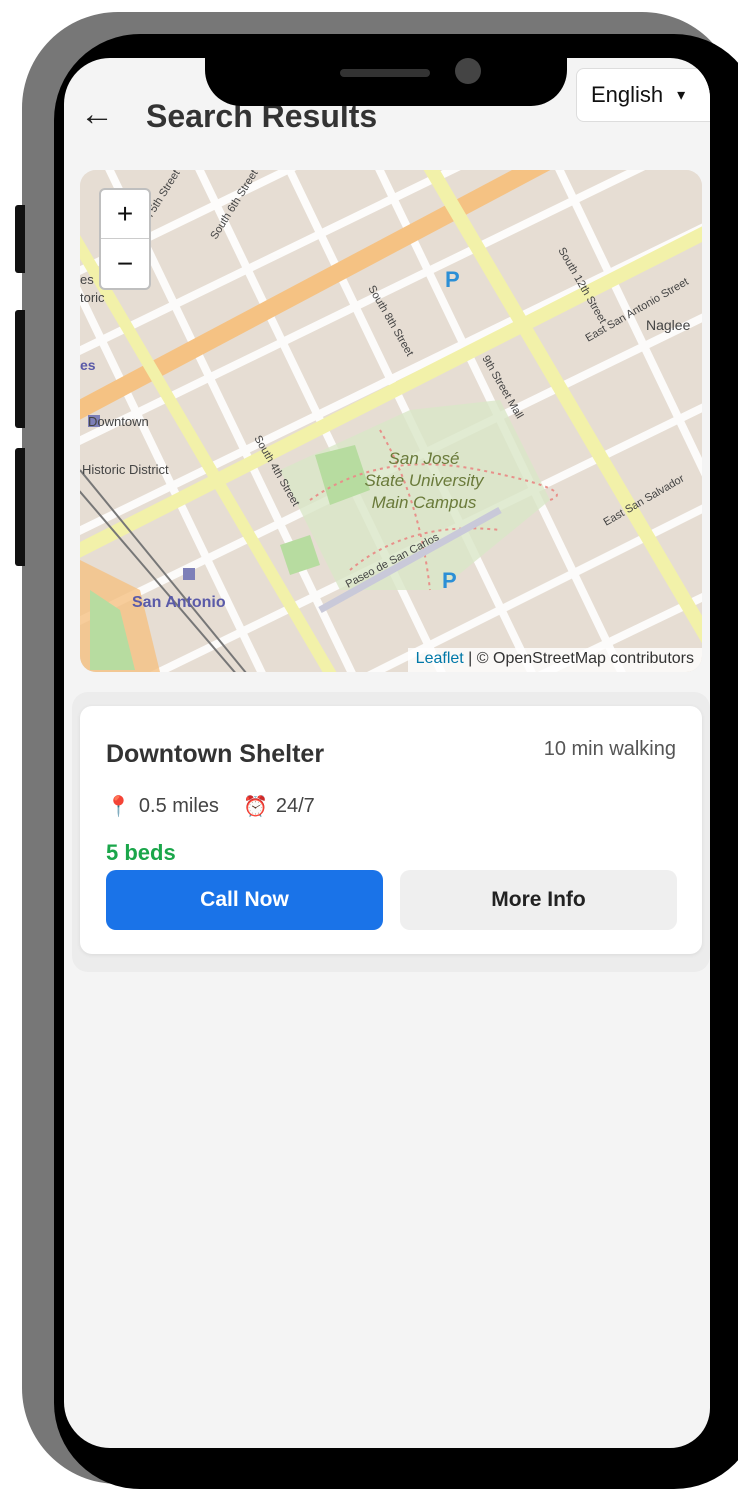 The height and width of the screenshot is (1489, 738). Describe the element at coordinates (141, 852) in the screenshot. I see `beds-available: 5 beds` at that location.